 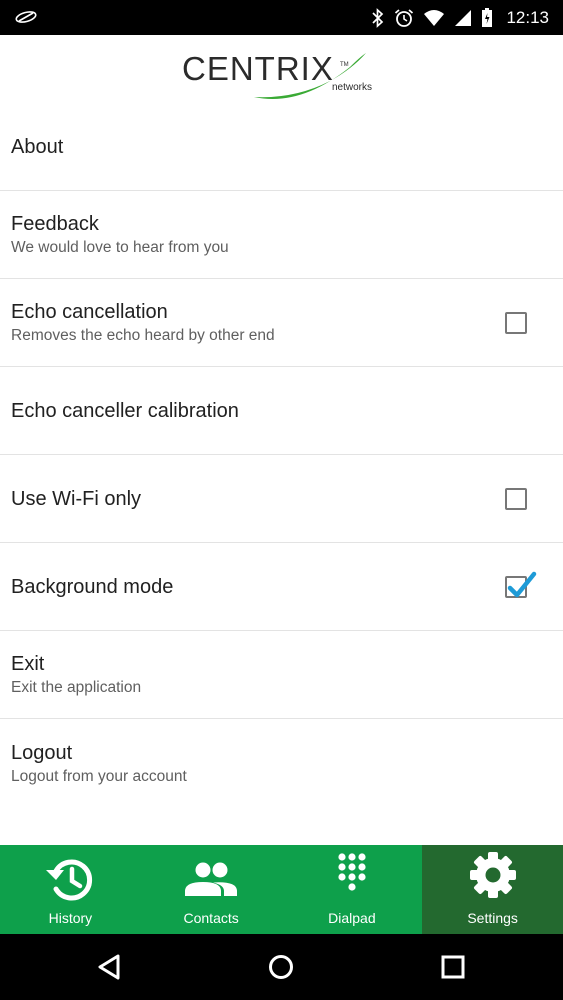 I want to click on settings-item-title: Feedback, so click(x=55, y=224).